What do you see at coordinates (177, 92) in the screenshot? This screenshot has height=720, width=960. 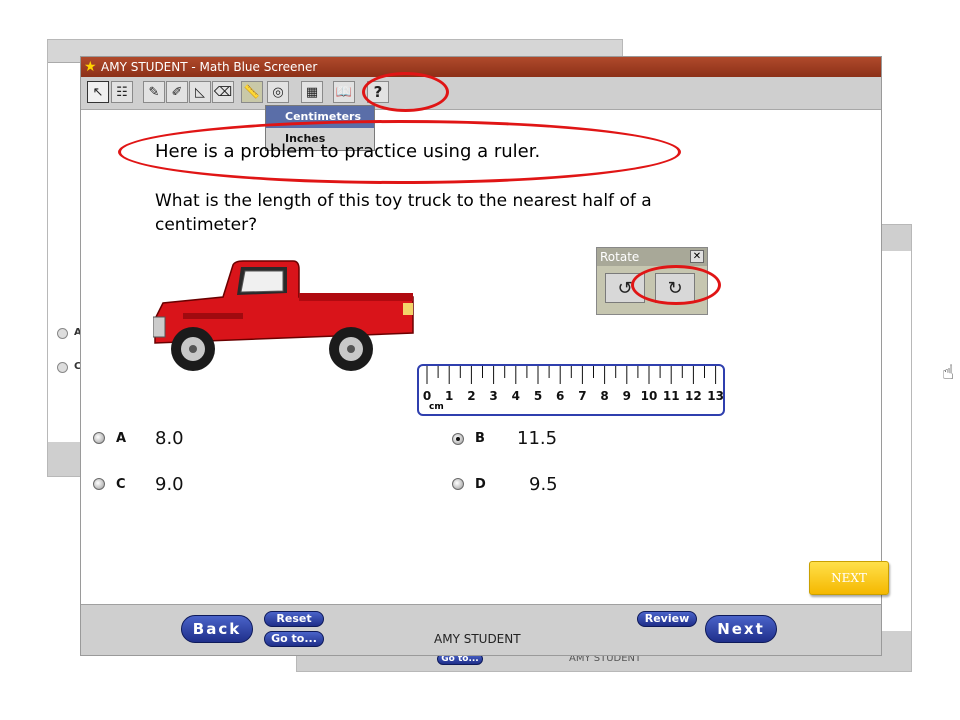 I see `pencil-tool-icon: ✐` at bounding box center [177, 92].